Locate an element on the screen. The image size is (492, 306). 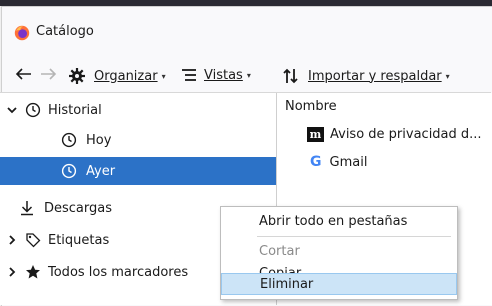
menu-item-label: Abrir todo en pestañas is located at coordinates (333, 221).